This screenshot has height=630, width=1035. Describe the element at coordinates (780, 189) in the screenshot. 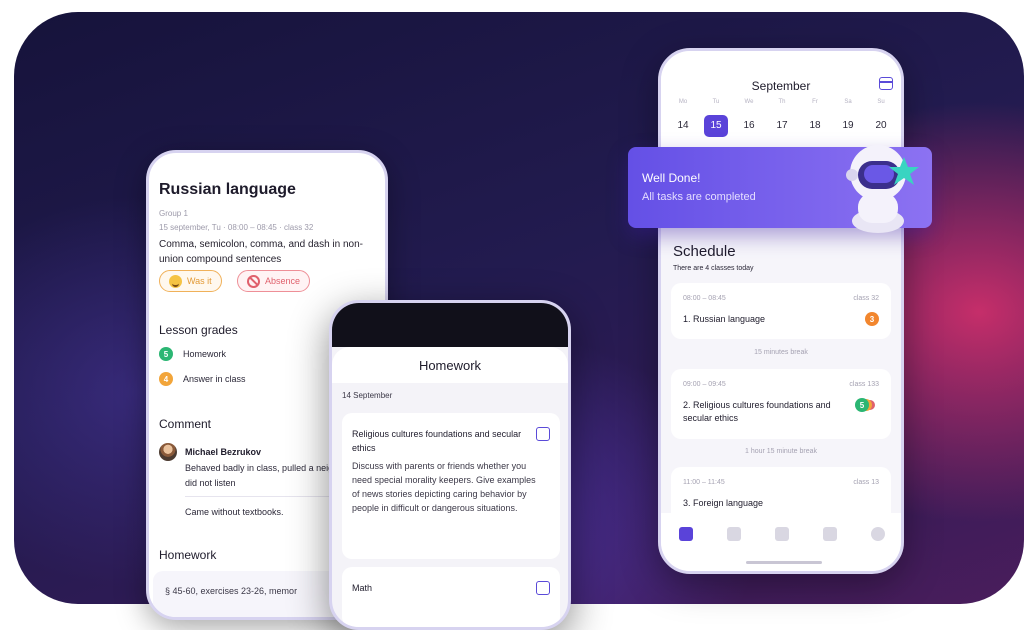

I see `success-banner: Well Done! All tasks are completed` at that location.